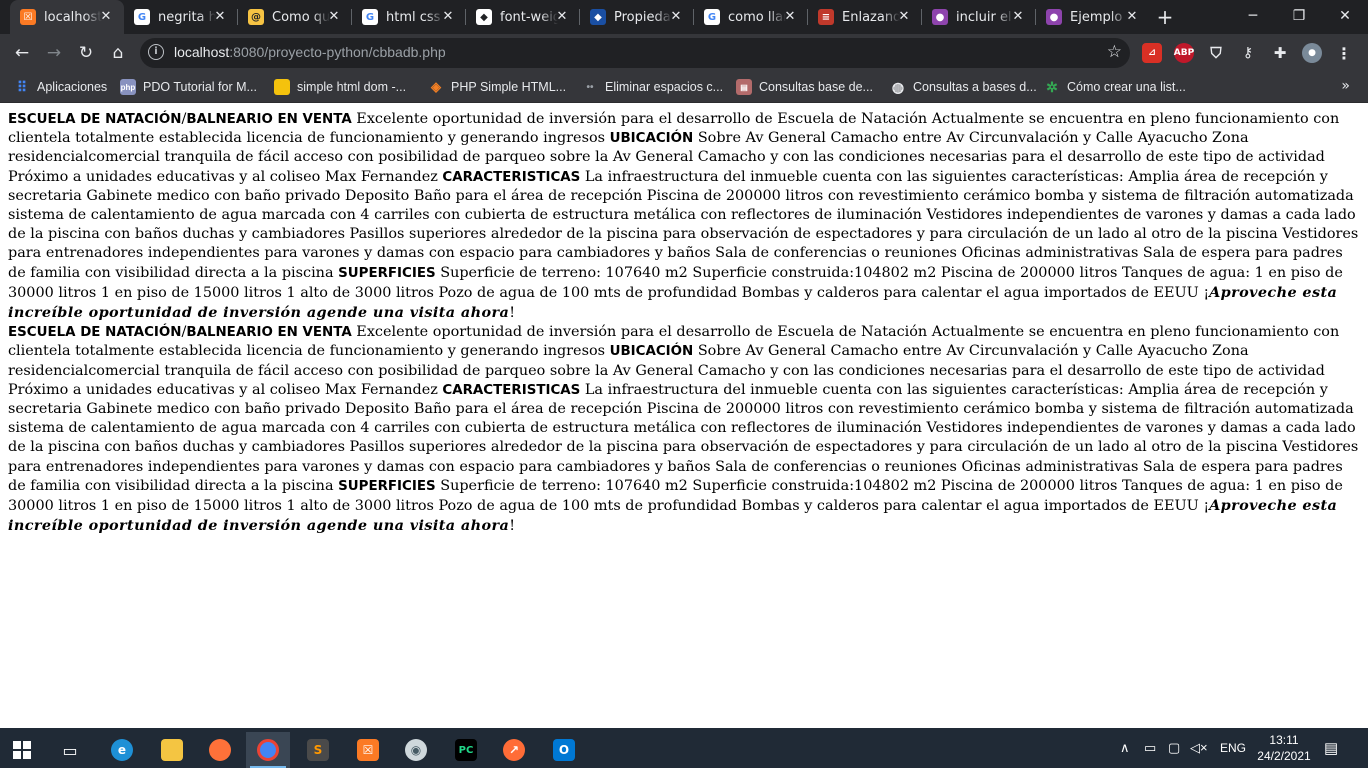 This screenshot has width=1368, height=768. I want to click on language-indicator: ENG, so click(1233, 748).